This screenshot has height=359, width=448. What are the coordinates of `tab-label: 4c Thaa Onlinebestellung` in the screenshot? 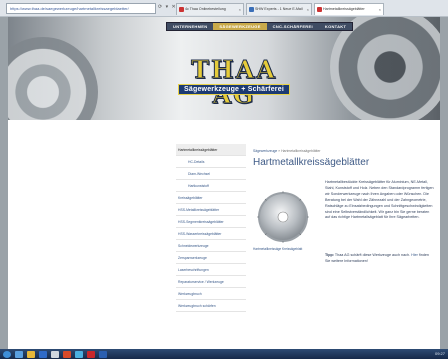 It's located at (205, 9).